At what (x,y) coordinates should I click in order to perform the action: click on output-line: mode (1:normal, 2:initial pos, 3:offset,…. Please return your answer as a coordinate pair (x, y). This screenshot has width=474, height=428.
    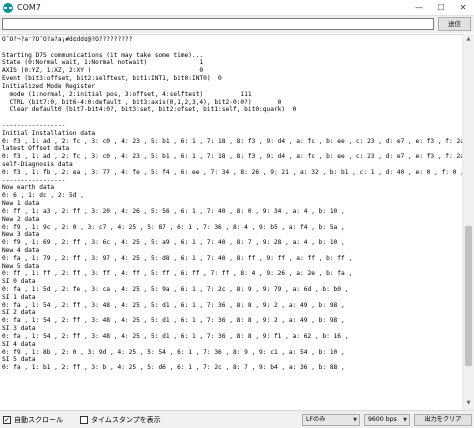
    Looking at the image, I should click on (127, 94).